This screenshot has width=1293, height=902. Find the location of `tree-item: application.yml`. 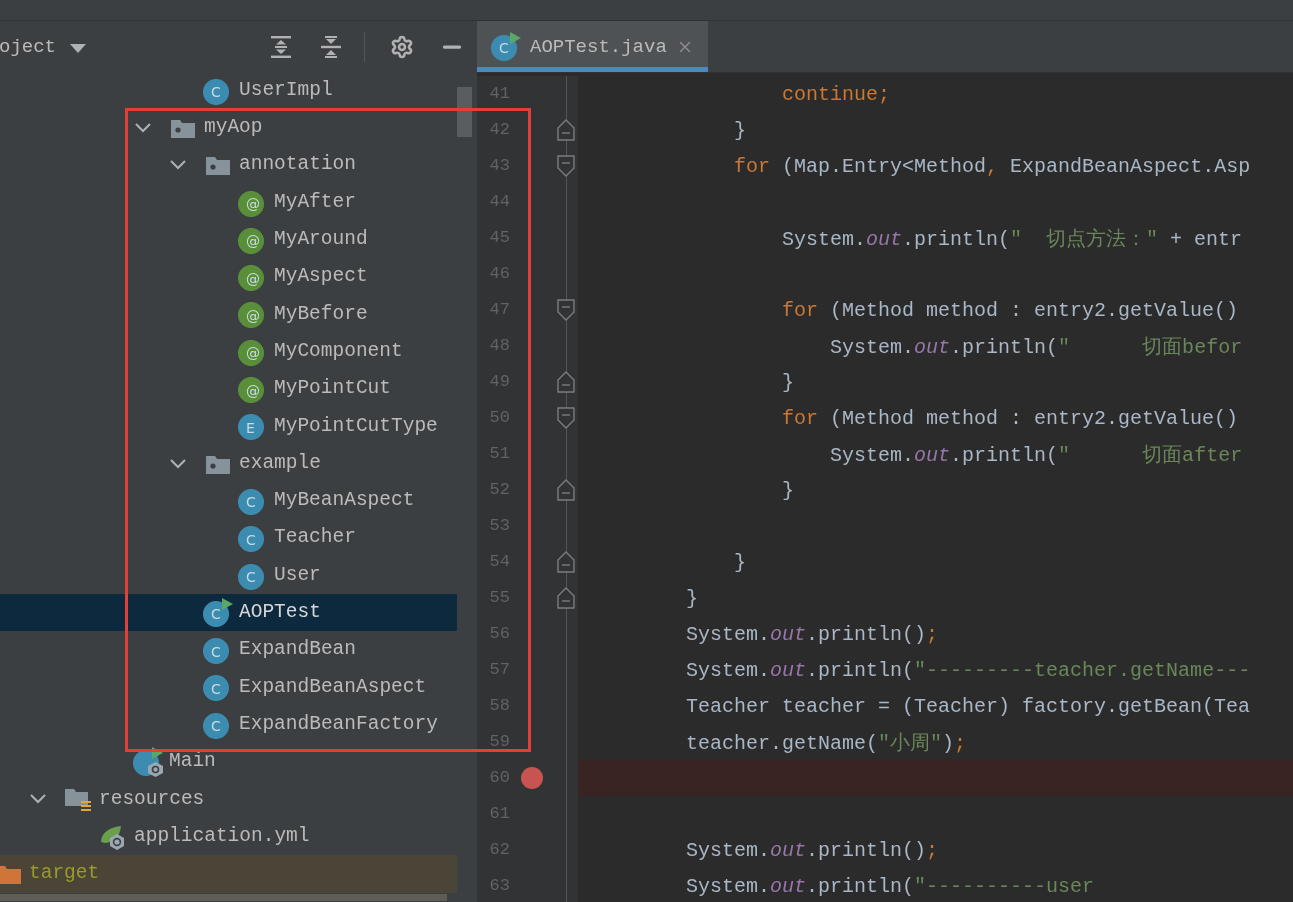

tree-item: application.yml is located at coordinates (228, 836).